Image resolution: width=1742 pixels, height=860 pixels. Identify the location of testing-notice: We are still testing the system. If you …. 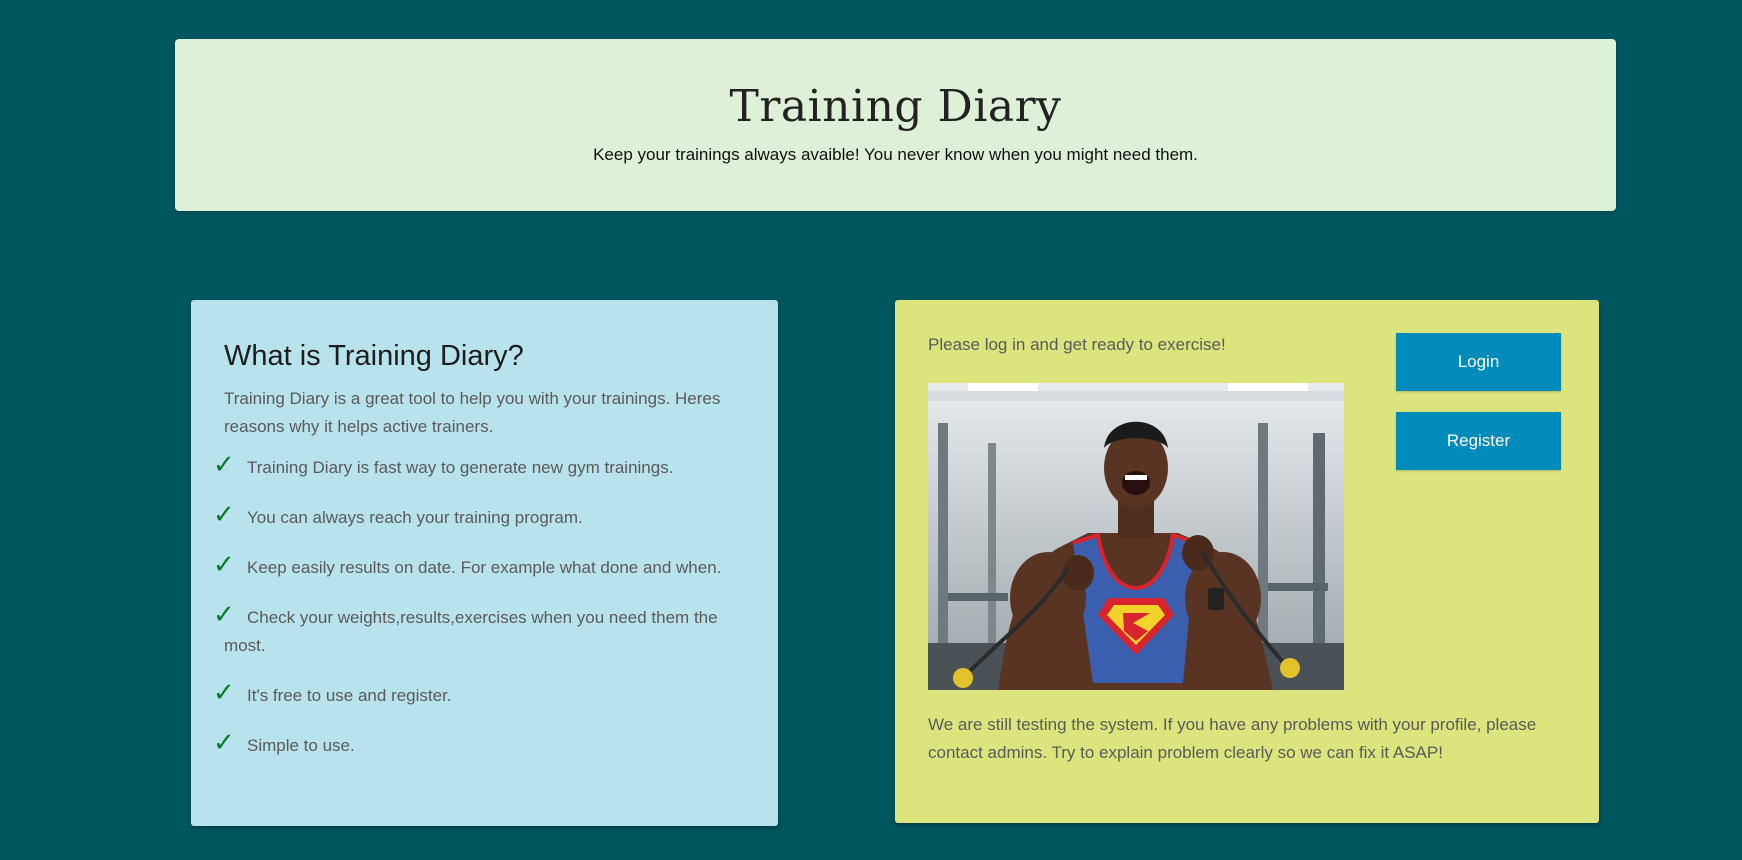
(1232, 738).